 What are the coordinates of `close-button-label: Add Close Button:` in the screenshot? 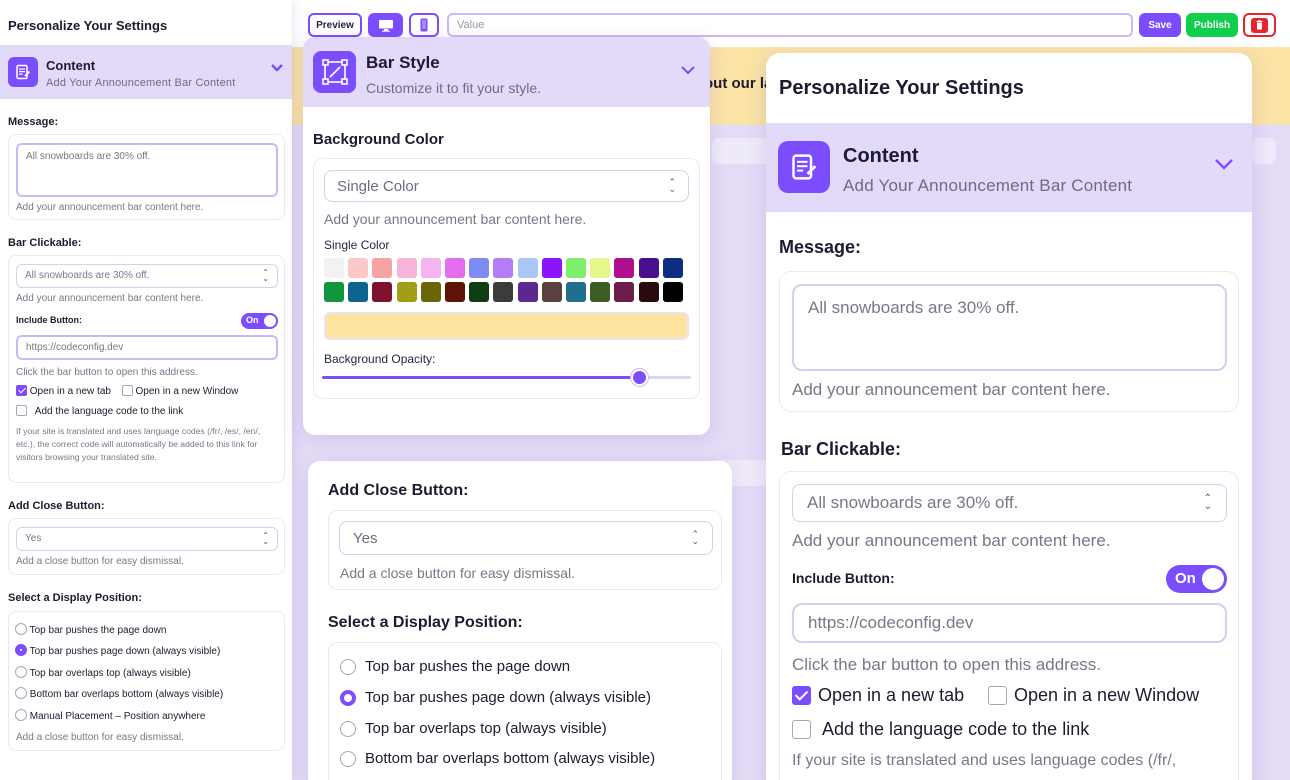 It's located at (56, 506).